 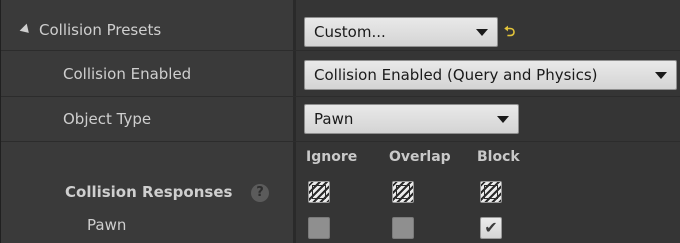 What do you see at coordinates (403, 192) in the screenshot?
I see `responses-overlap-checkbox` at bounding box center [403, 192].